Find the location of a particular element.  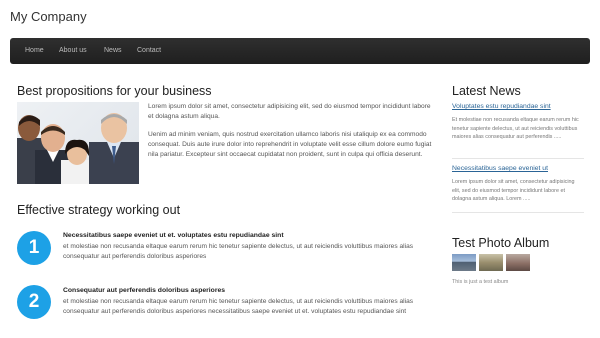

strategy-heading: Effective strategy working out is located at coordinates (99, 210).